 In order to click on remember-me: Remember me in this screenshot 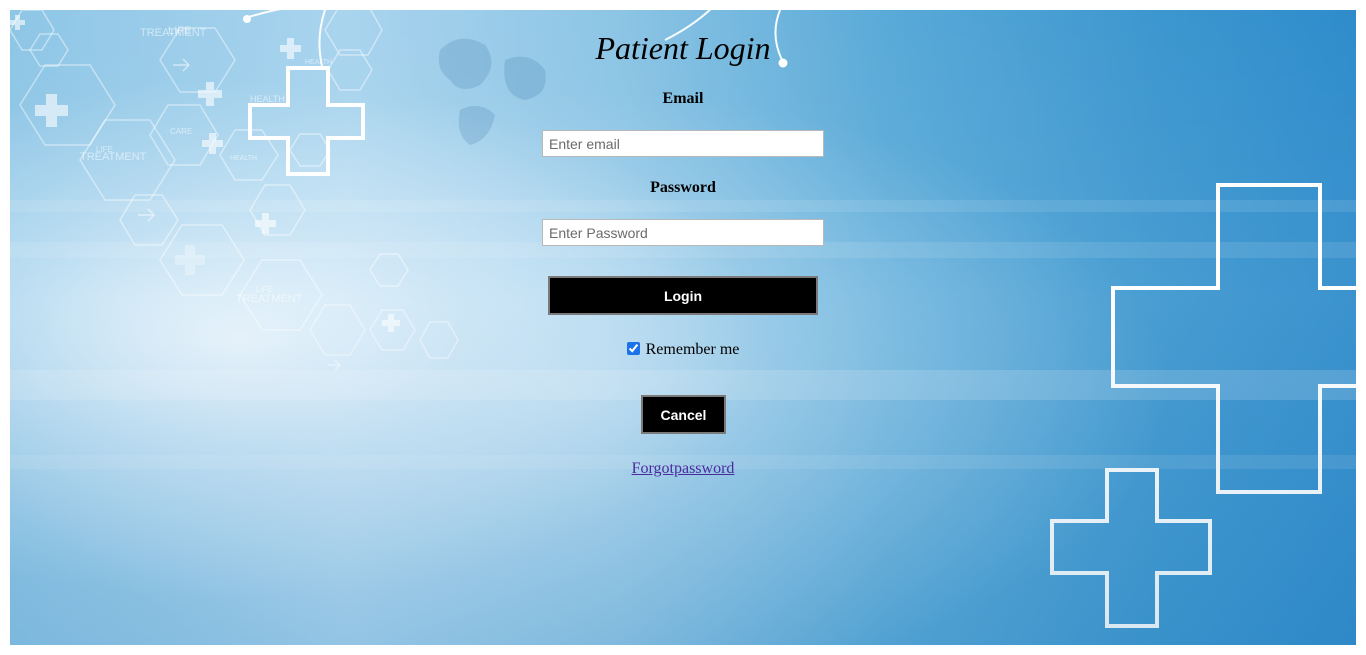, I will do `click(683, 350)`.